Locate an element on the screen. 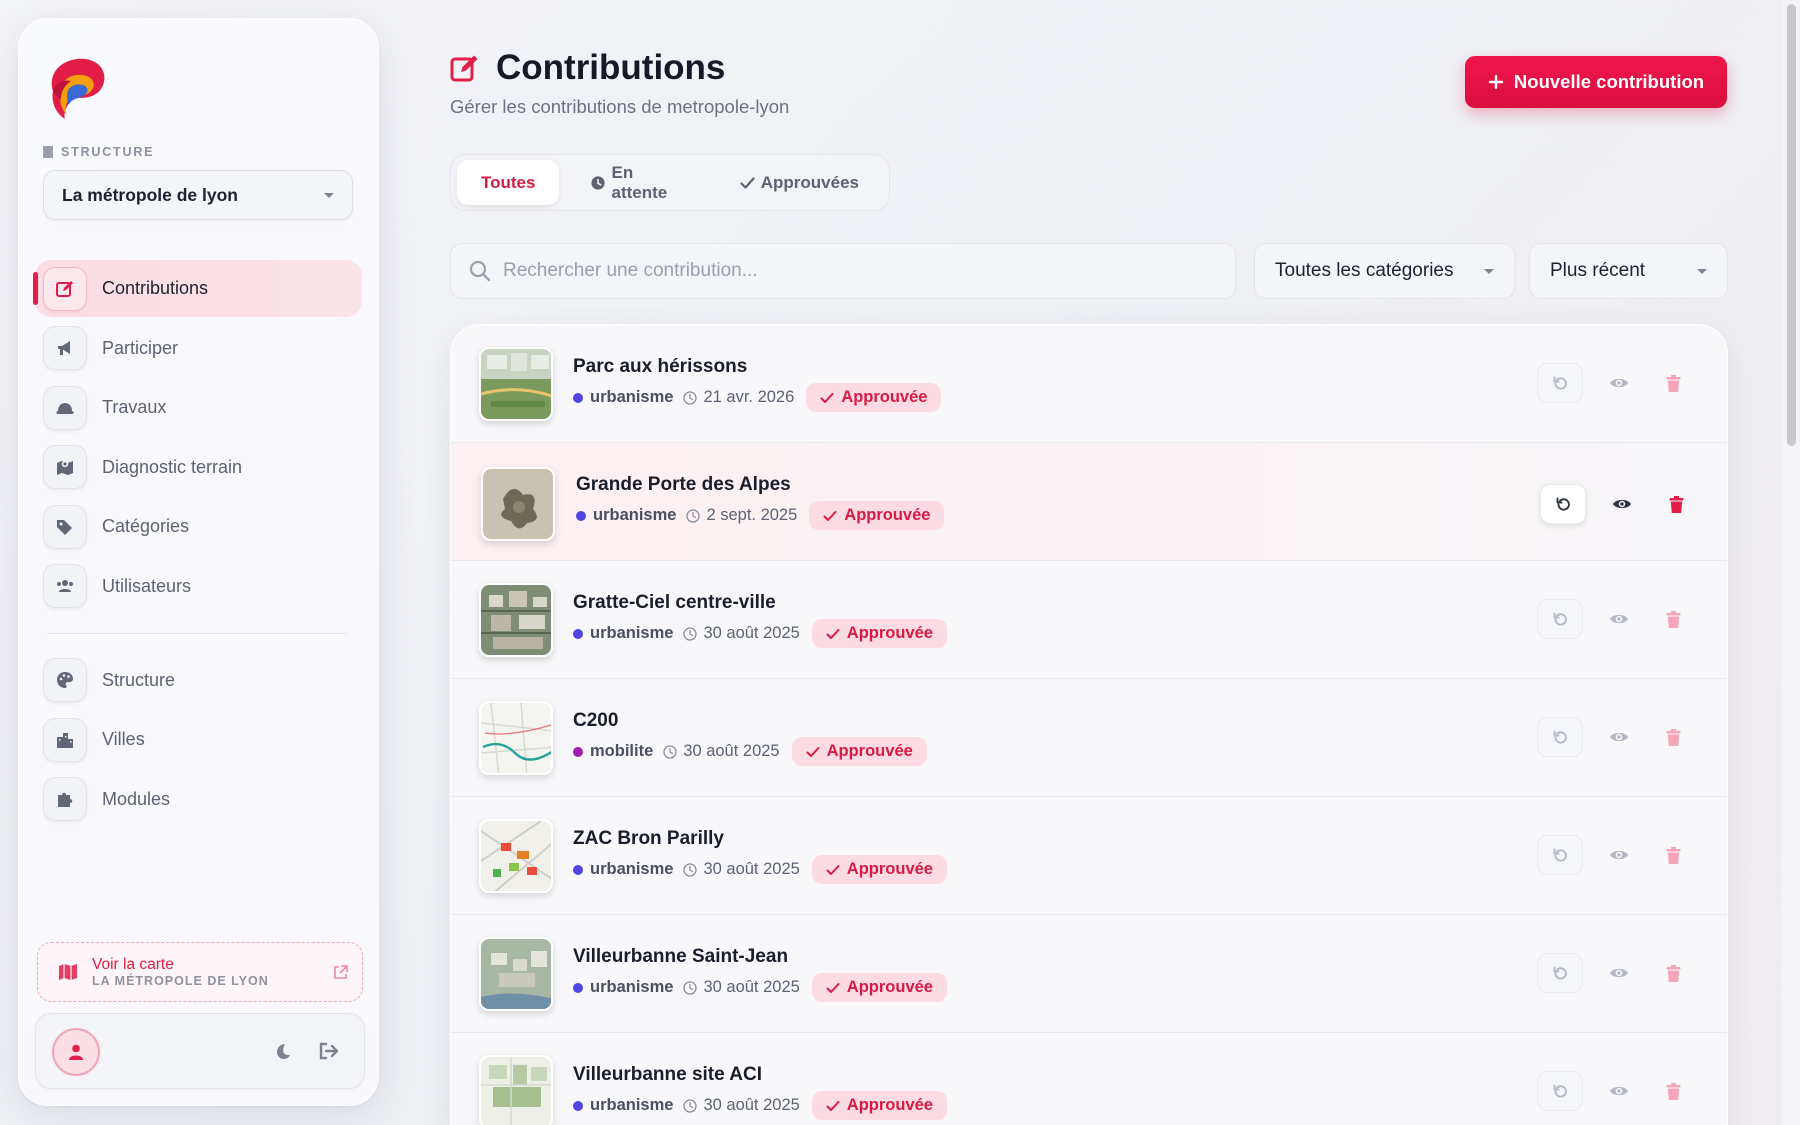 The image size is (1800, 1125). view-map-link: Voir la carte LA MÉTROPOLE DE LYON is located at coordinates (200, 972).